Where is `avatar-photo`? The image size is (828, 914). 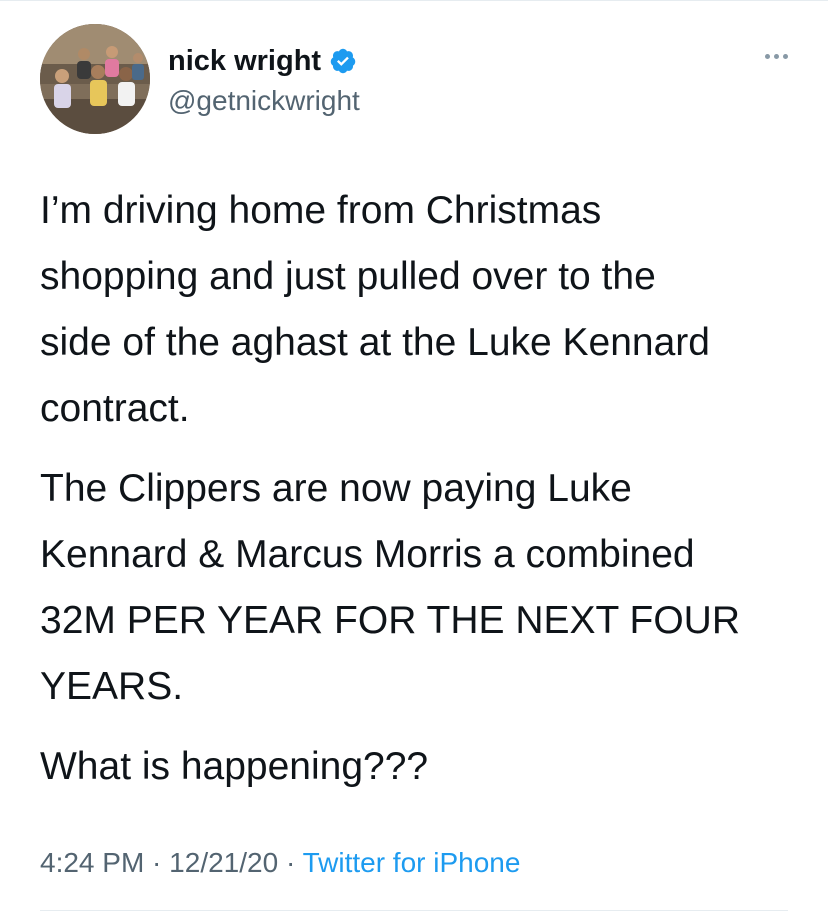
avatar-photo is located at coordinates (95, 79).